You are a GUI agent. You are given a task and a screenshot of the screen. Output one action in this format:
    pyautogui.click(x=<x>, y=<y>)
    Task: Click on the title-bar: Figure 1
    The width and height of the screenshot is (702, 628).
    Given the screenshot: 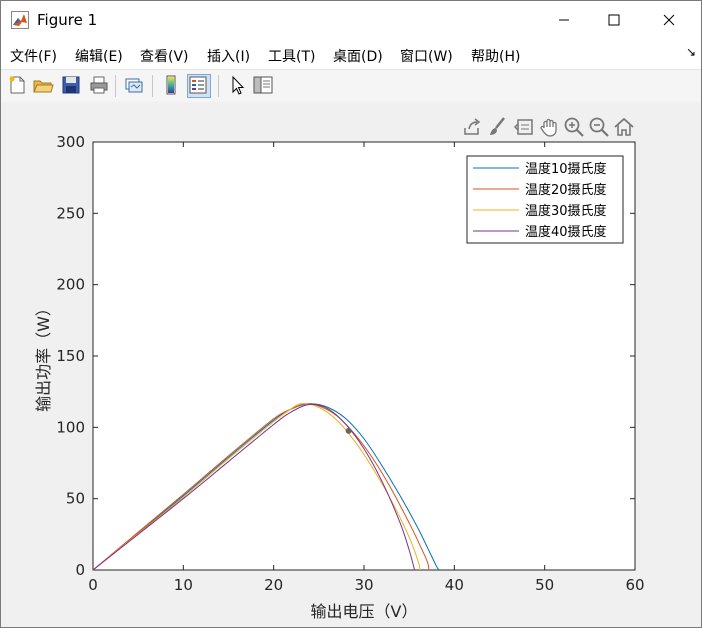 What is the action you would take?
    pyautogui.click(x=351, y=20)
    